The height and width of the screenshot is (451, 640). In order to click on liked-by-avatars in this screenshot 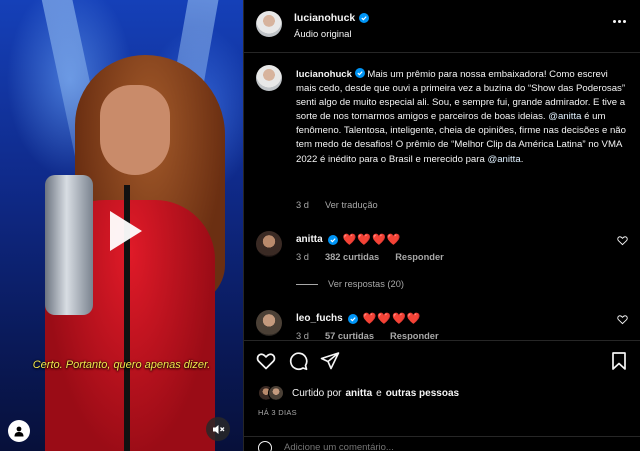, I will do `click(273, 393)`.